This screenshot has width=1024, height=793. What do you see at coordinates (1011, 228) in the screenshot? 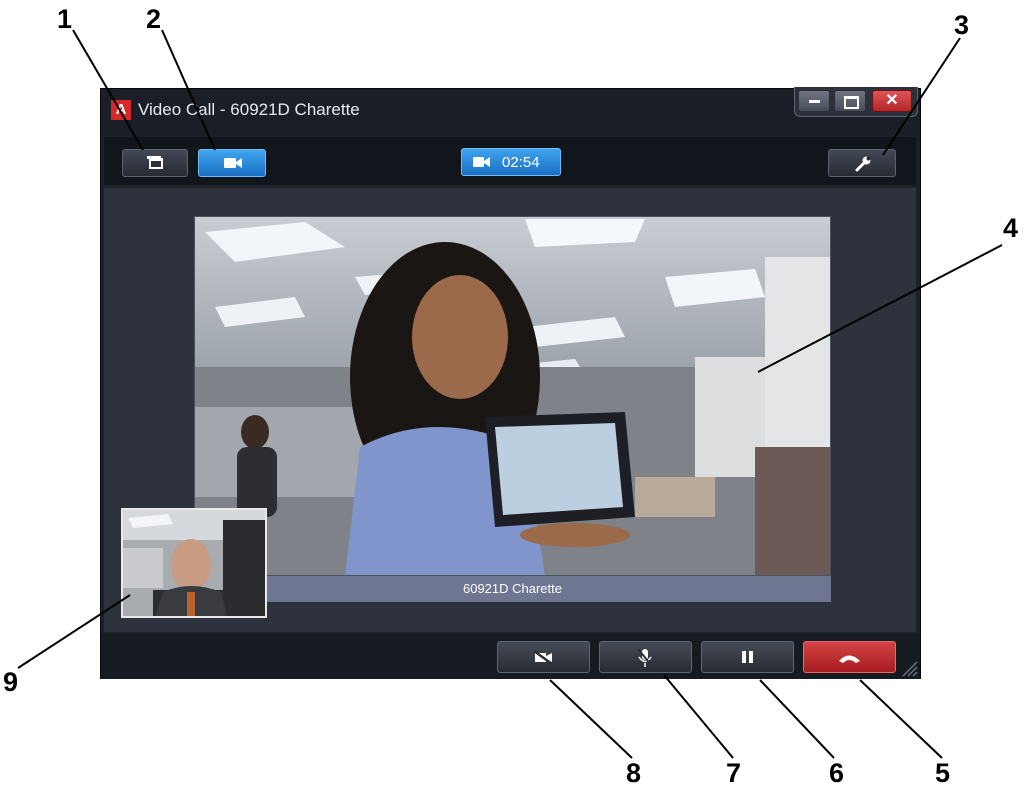
I see `callout-4: 4` at bounding box center [1011, 228].